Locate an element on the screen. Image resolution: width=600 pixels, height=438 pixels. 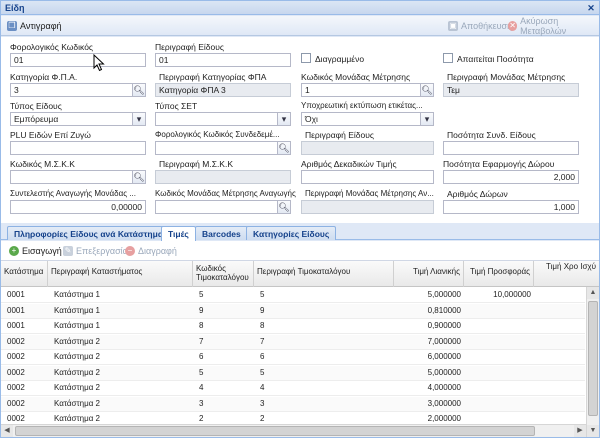
vat-category-label: Κατηγορία Φ.Π.Α. is located at coordinates (44, 77).